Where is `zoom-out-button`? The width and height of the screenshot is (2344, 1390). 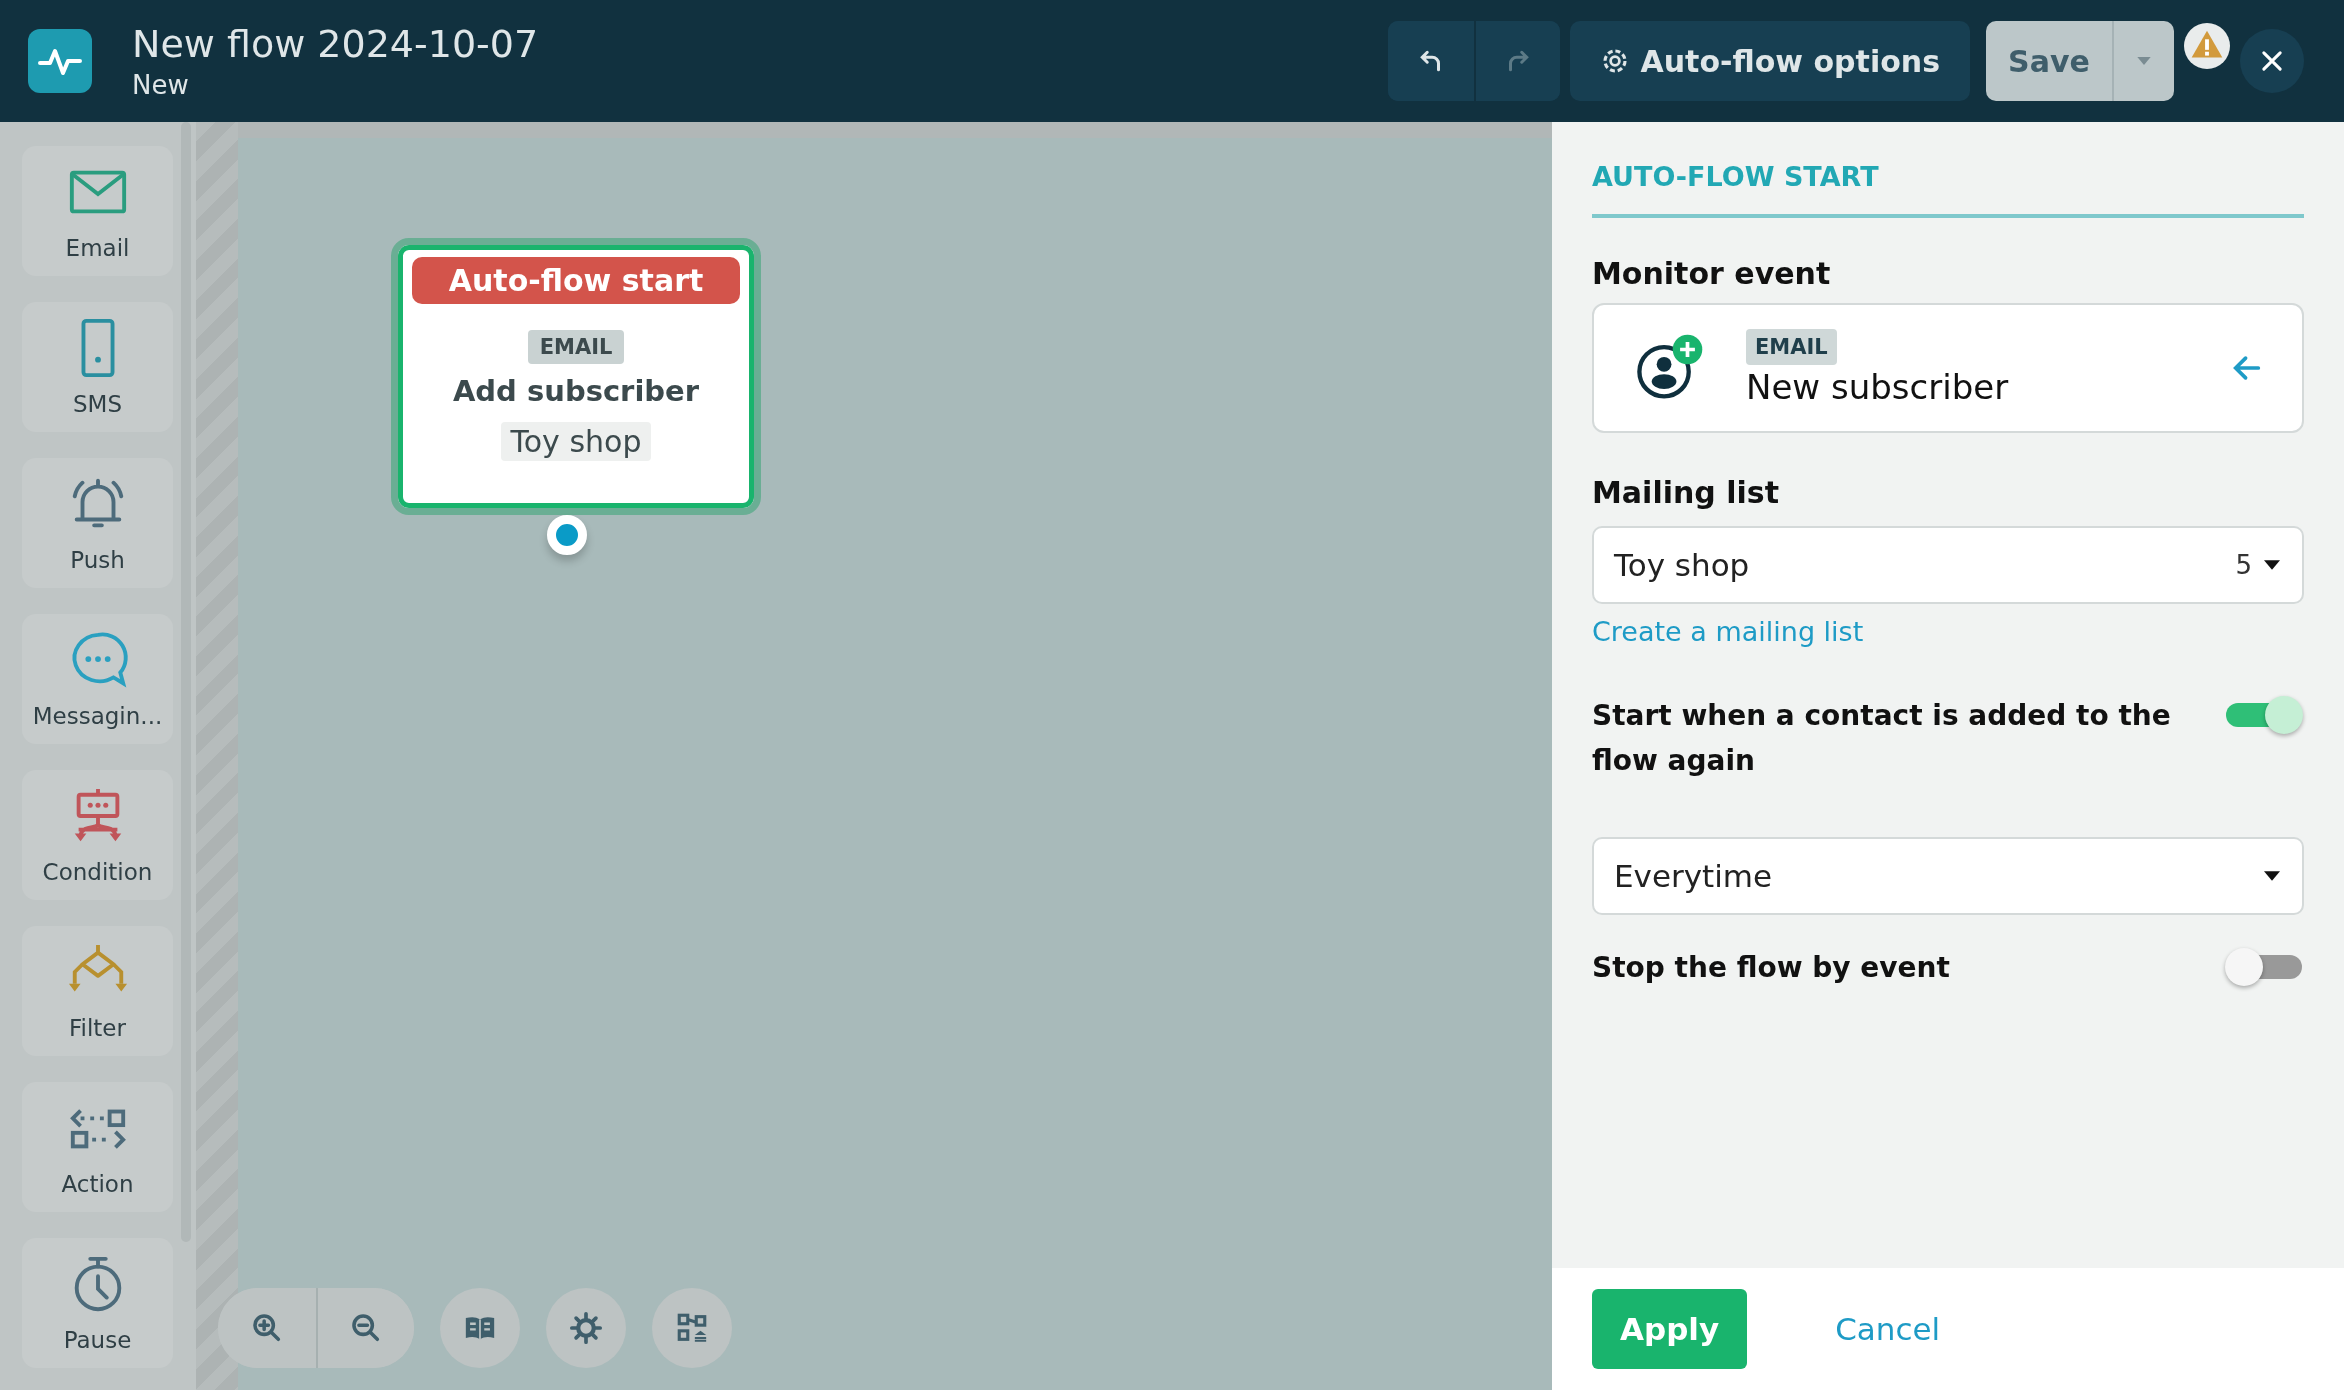 zoom-out-button is located at coordinates (365, 1328).